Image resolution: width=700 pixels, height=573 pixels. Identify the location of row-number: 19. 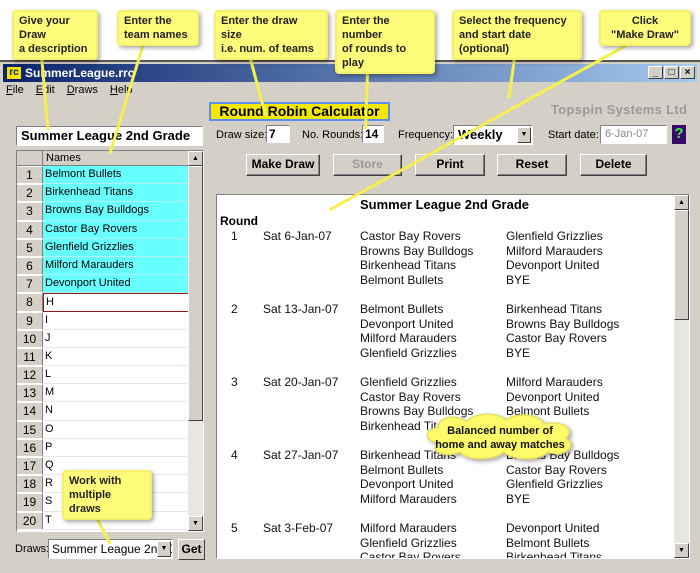
(30, 502).